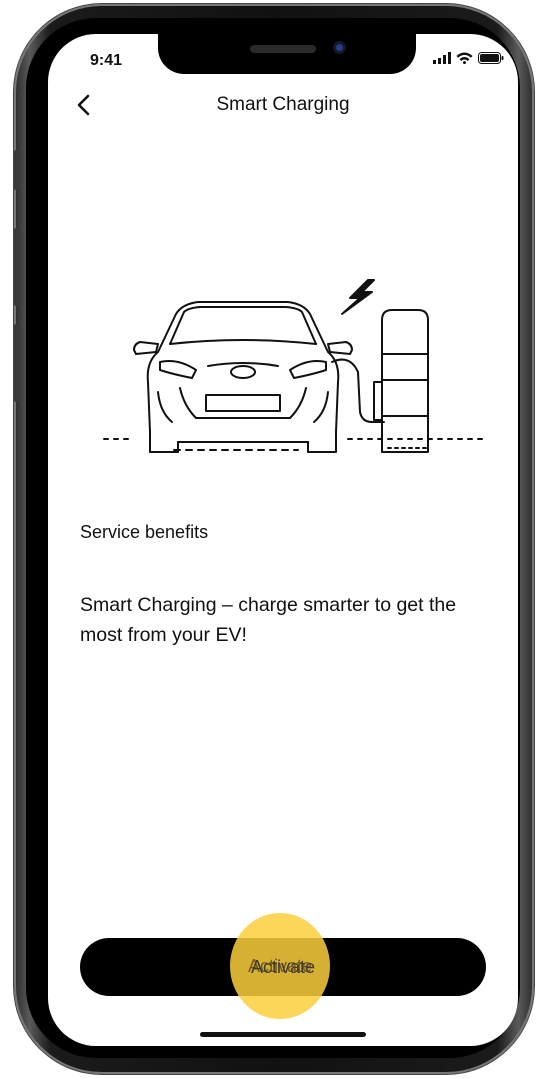 Image resolution: width=538 pixels, height=1078 pixels. I want to click on notch, so click(287, 54).